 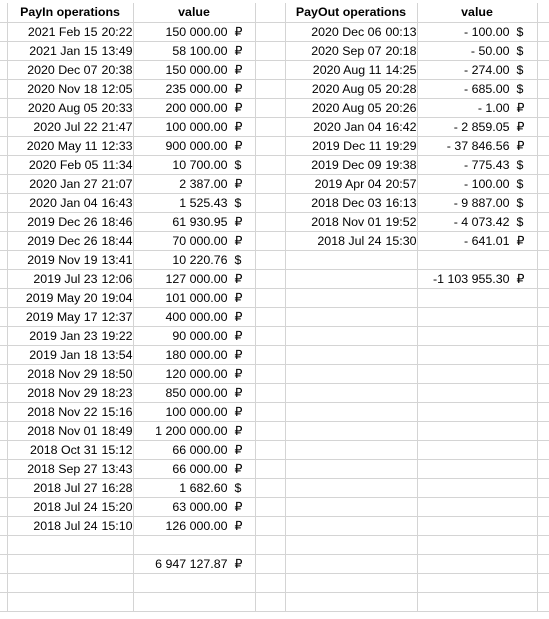 What do you see at coordinates (70, 564) in the screenshot?
I see `payin-empty-cell` at bounding box center [70, 564].